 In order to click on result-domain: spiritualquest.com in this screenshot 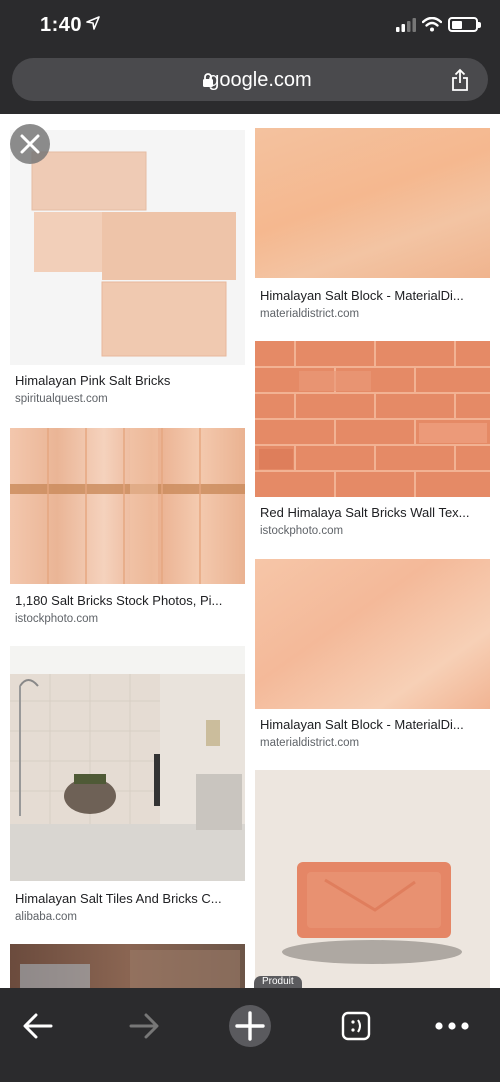, I will do `click(61, 399)`.